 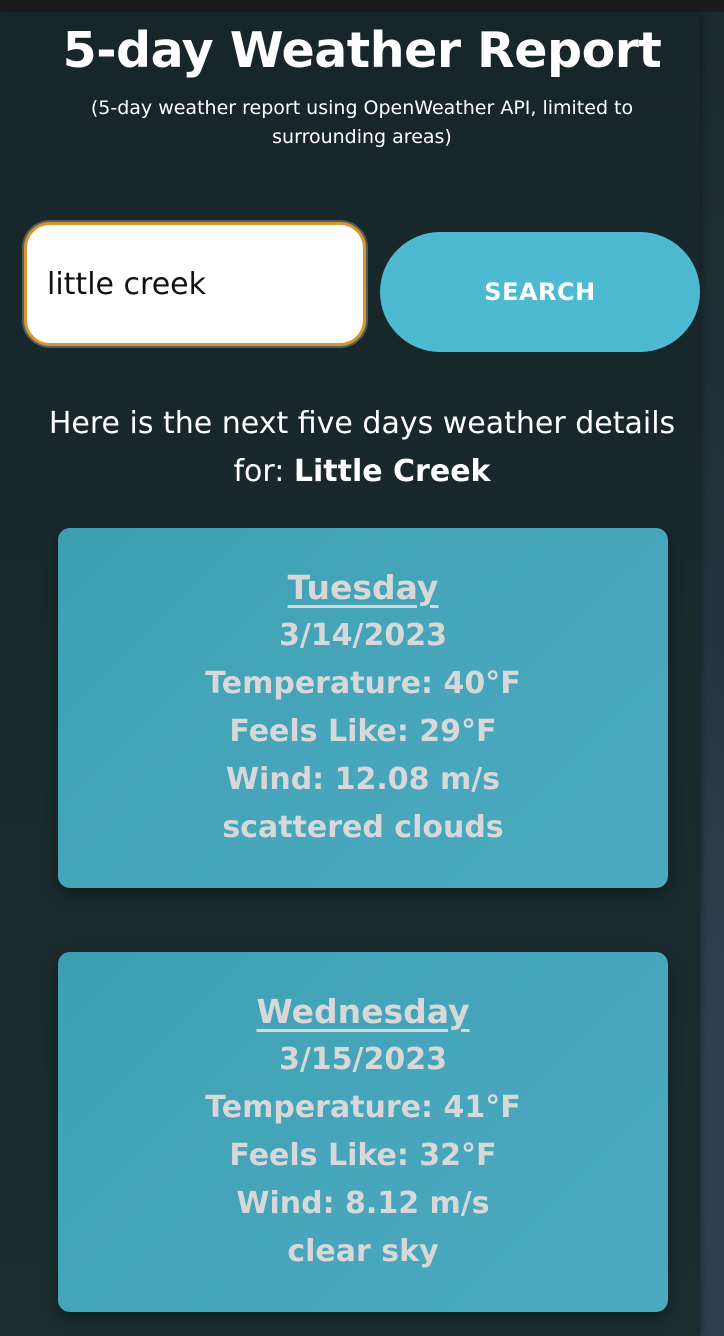 I want to click on browser-top-strip, so click(x=362, y=6).